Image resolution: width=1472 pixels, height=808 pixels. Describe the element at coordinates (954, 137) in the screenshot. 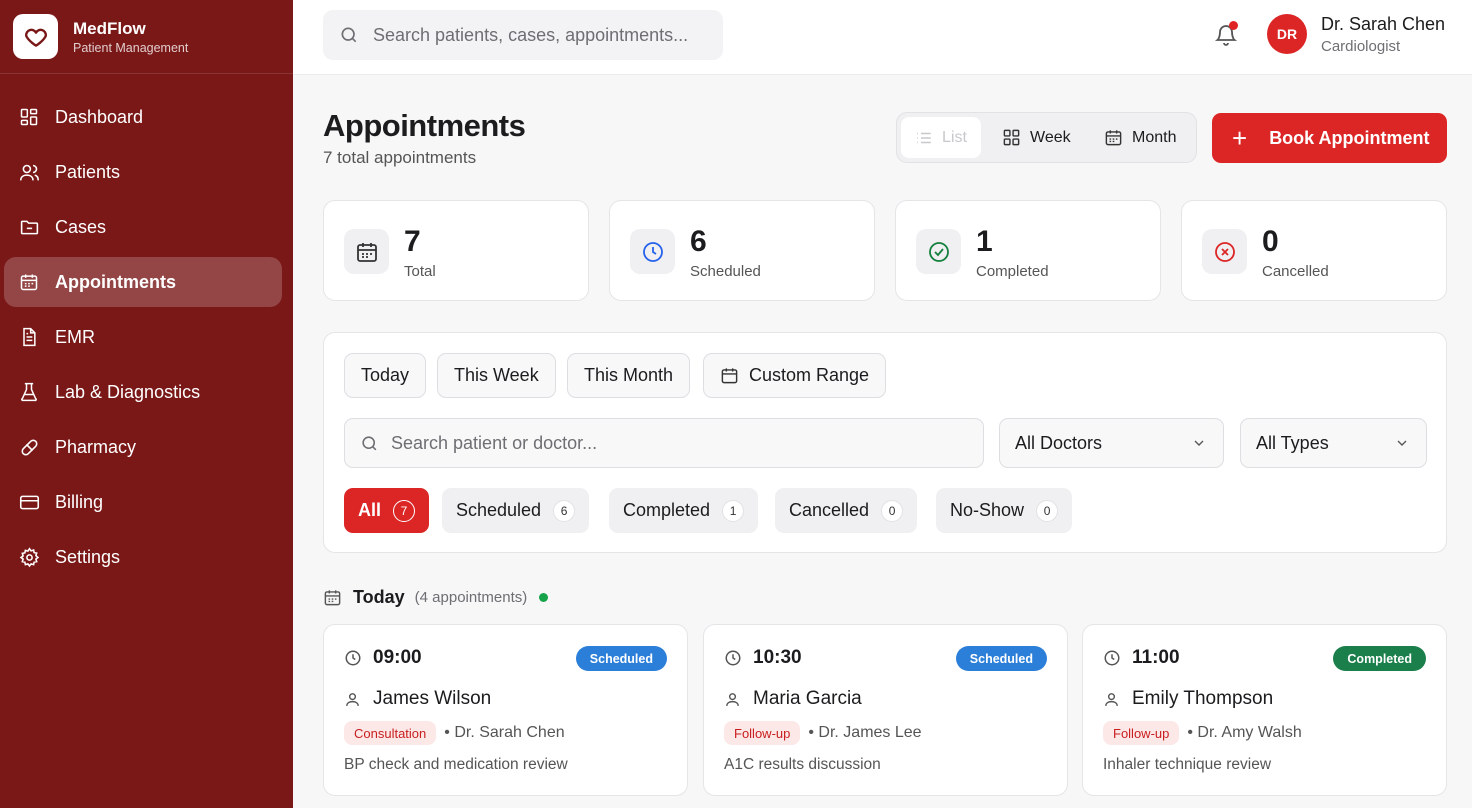

I see `view-list-label: List` at that location.